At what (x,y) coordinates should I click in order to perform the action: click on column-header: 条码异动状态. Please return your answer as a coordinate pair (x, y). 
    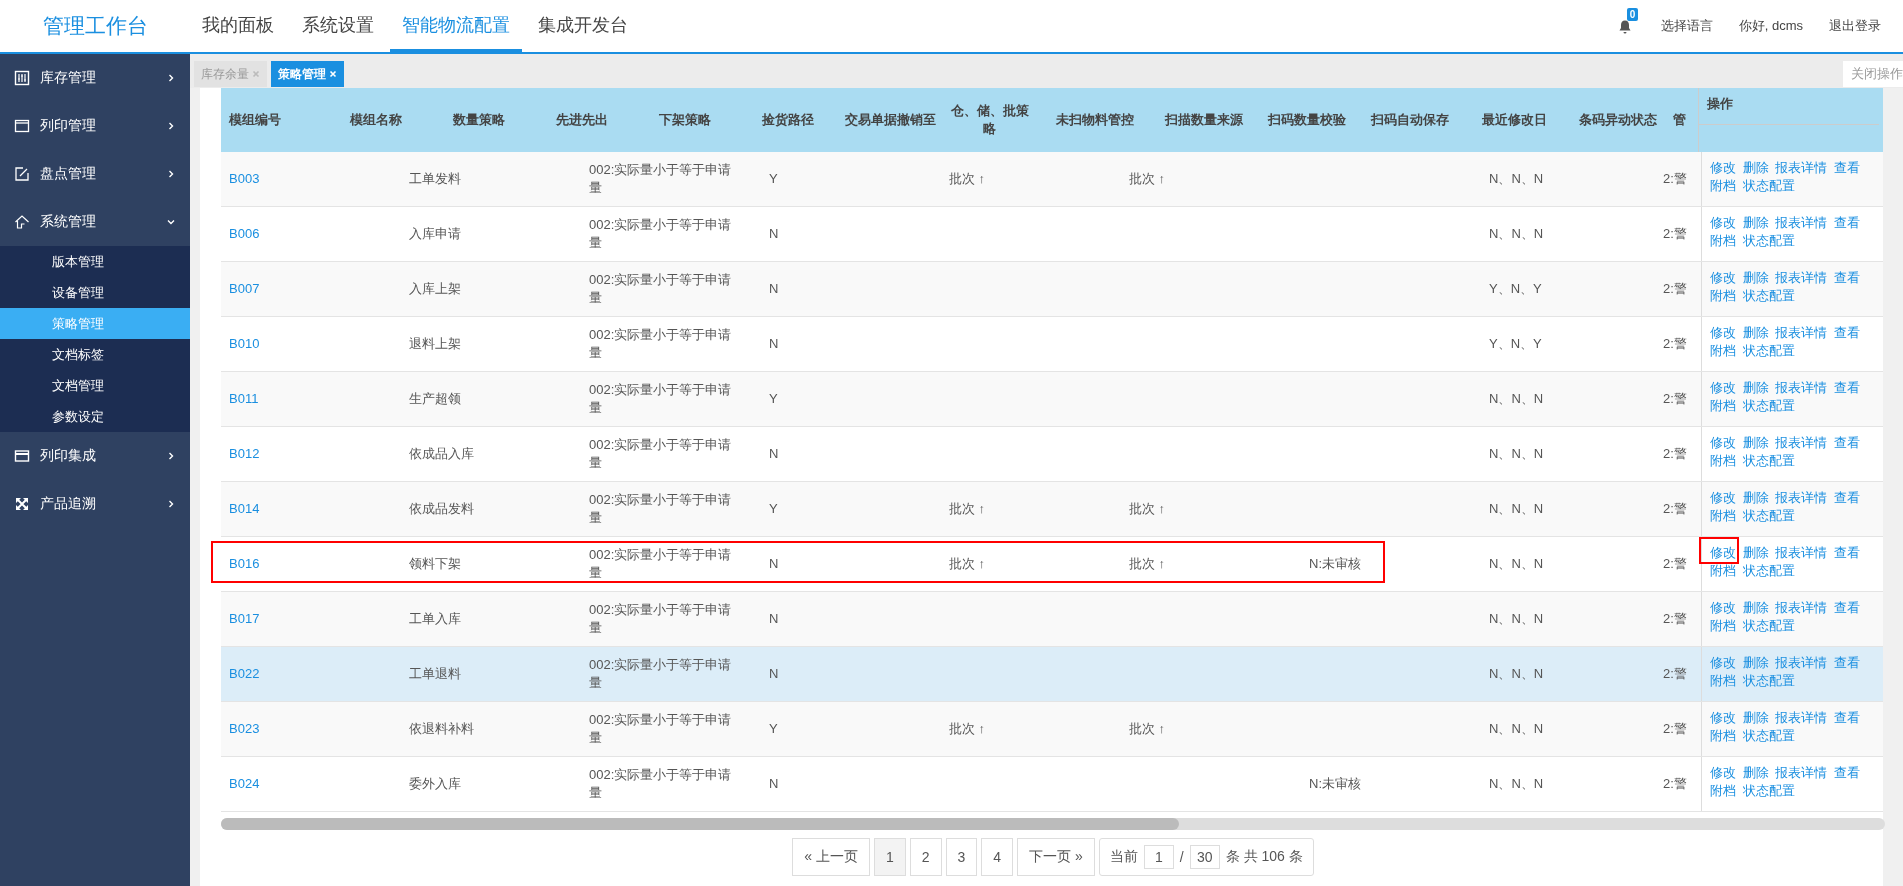
    Looking at the image, I should click on (1617, 120).